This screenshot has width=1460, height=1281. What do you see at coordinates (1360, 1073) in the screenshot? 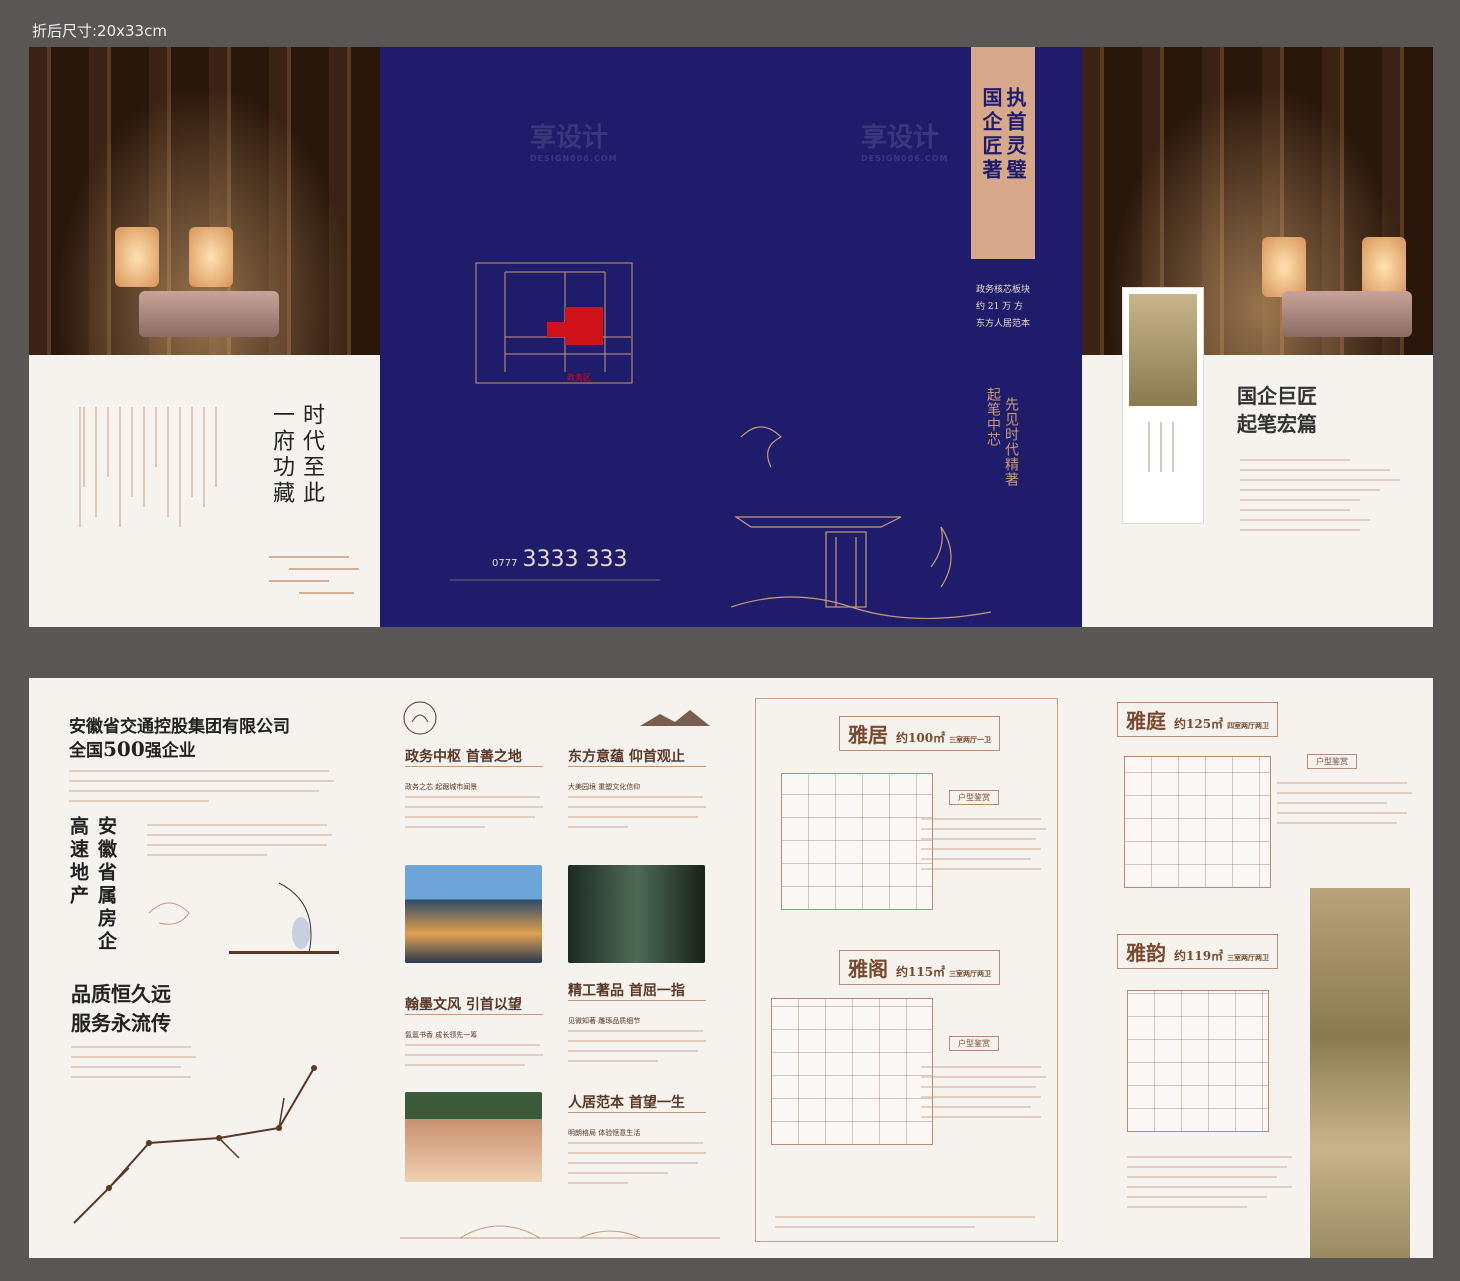
I see `landscape-scroll-painting` at bounding box center [1360, 1073].